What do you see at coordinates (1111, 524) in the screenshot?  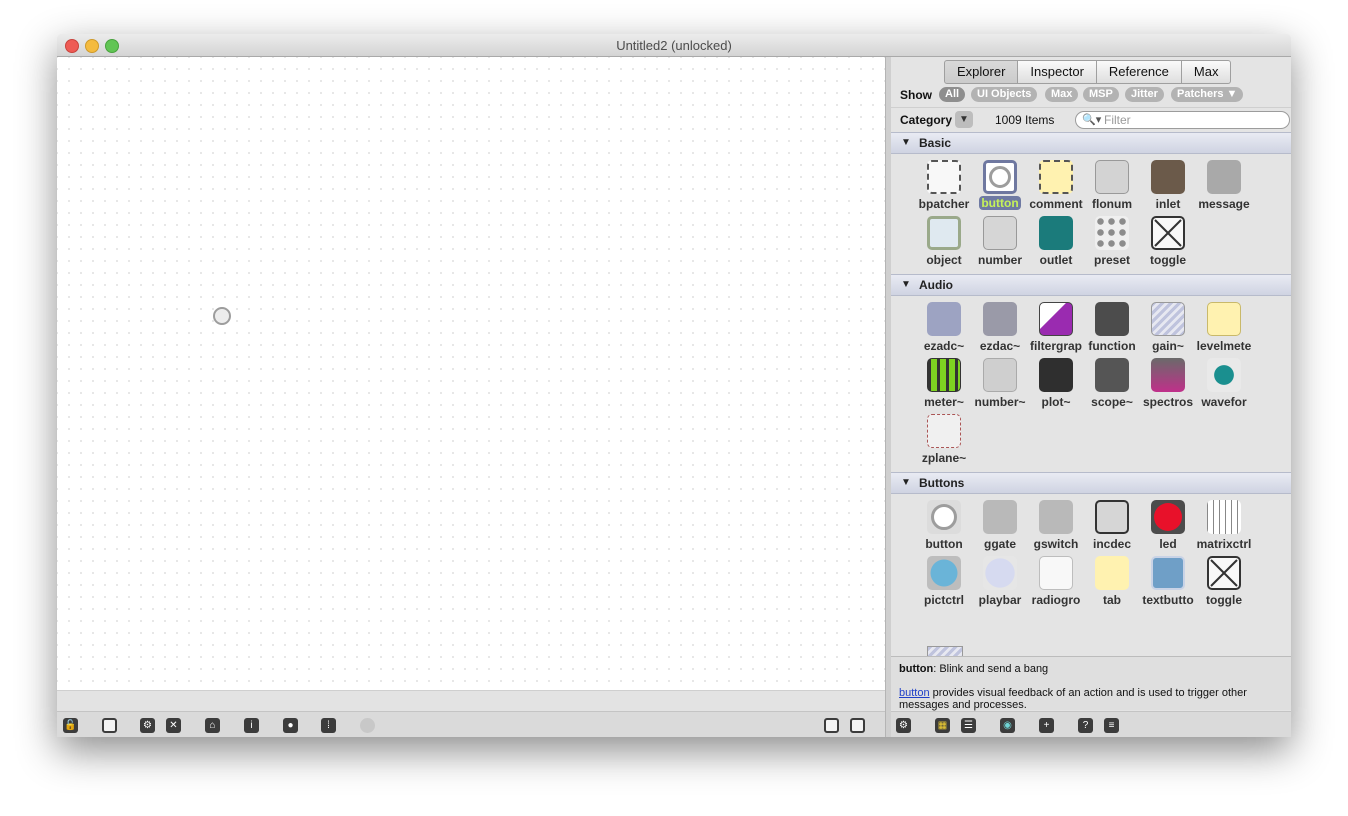 I see `list-item: incdec` at bounding box center [1111, 524].